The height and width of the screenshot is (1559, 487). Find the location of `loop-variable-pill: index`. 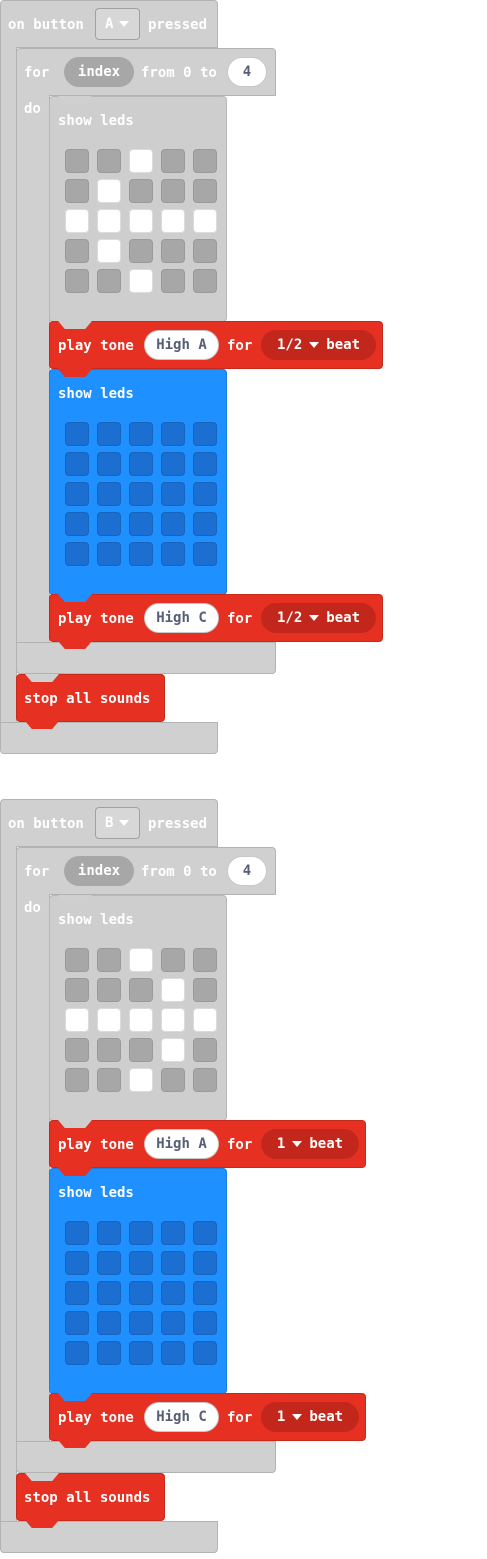

loop-variable-pill: index is located at coordinates (99, 72).